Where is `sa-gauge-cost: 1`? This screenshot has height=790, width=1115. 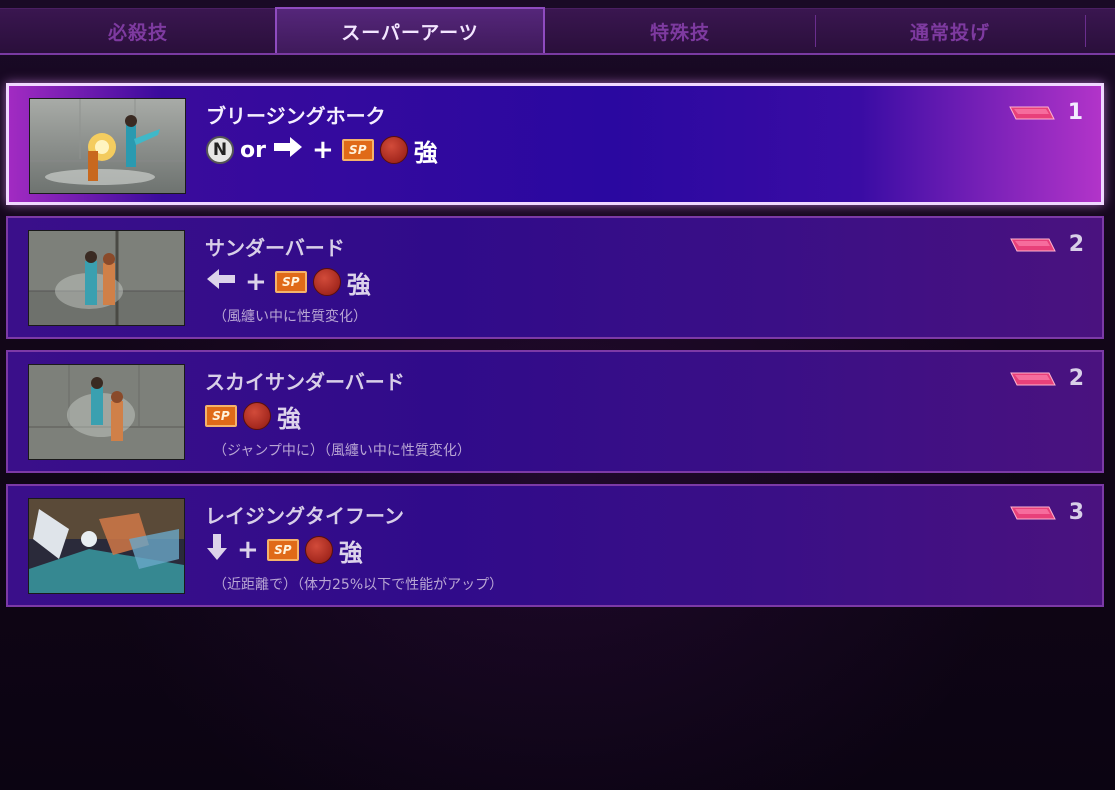 sa-gauge-cost: 1 is located at coordinates (1045, 112).